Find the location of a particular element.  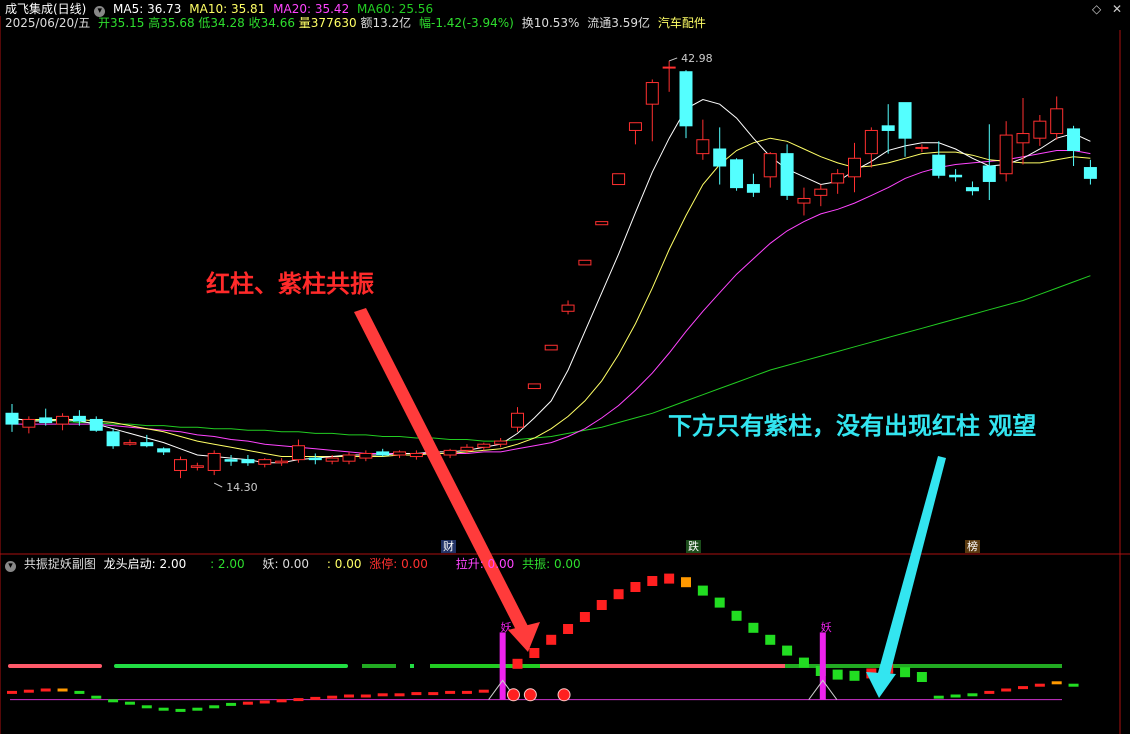

sector-label: 汽车配件 is located at coordinates (682, 23).